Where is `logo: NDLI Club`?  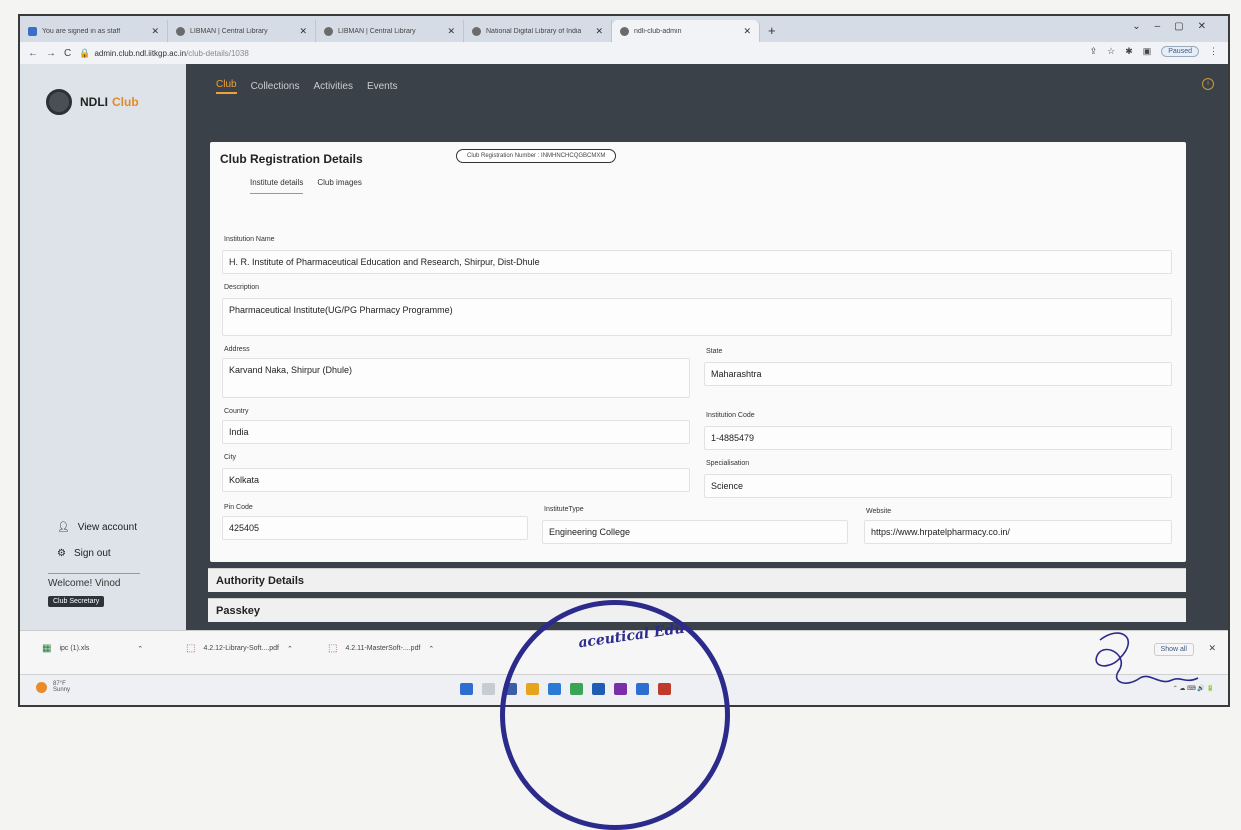
logo: NDLI Club is located at coordinates (92, 102).